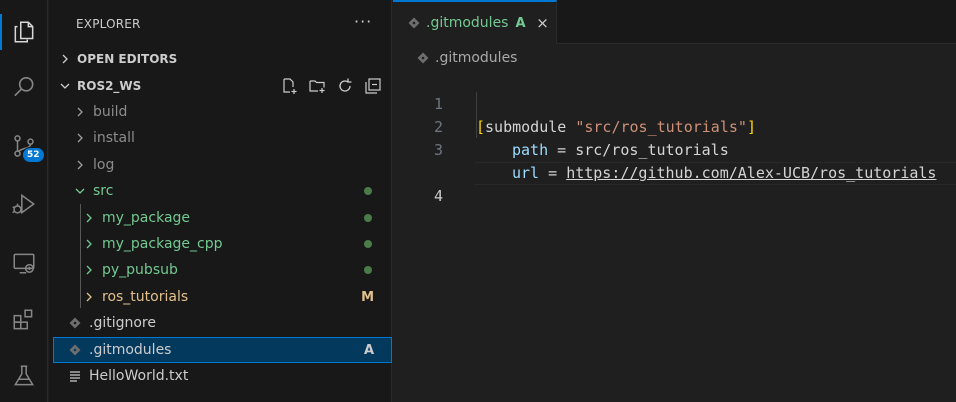 Image resolution: width=956 pixels, height=402 pixels. I want to click on tab-gitmodules: .gitmodules A ×, so click(475, 22).